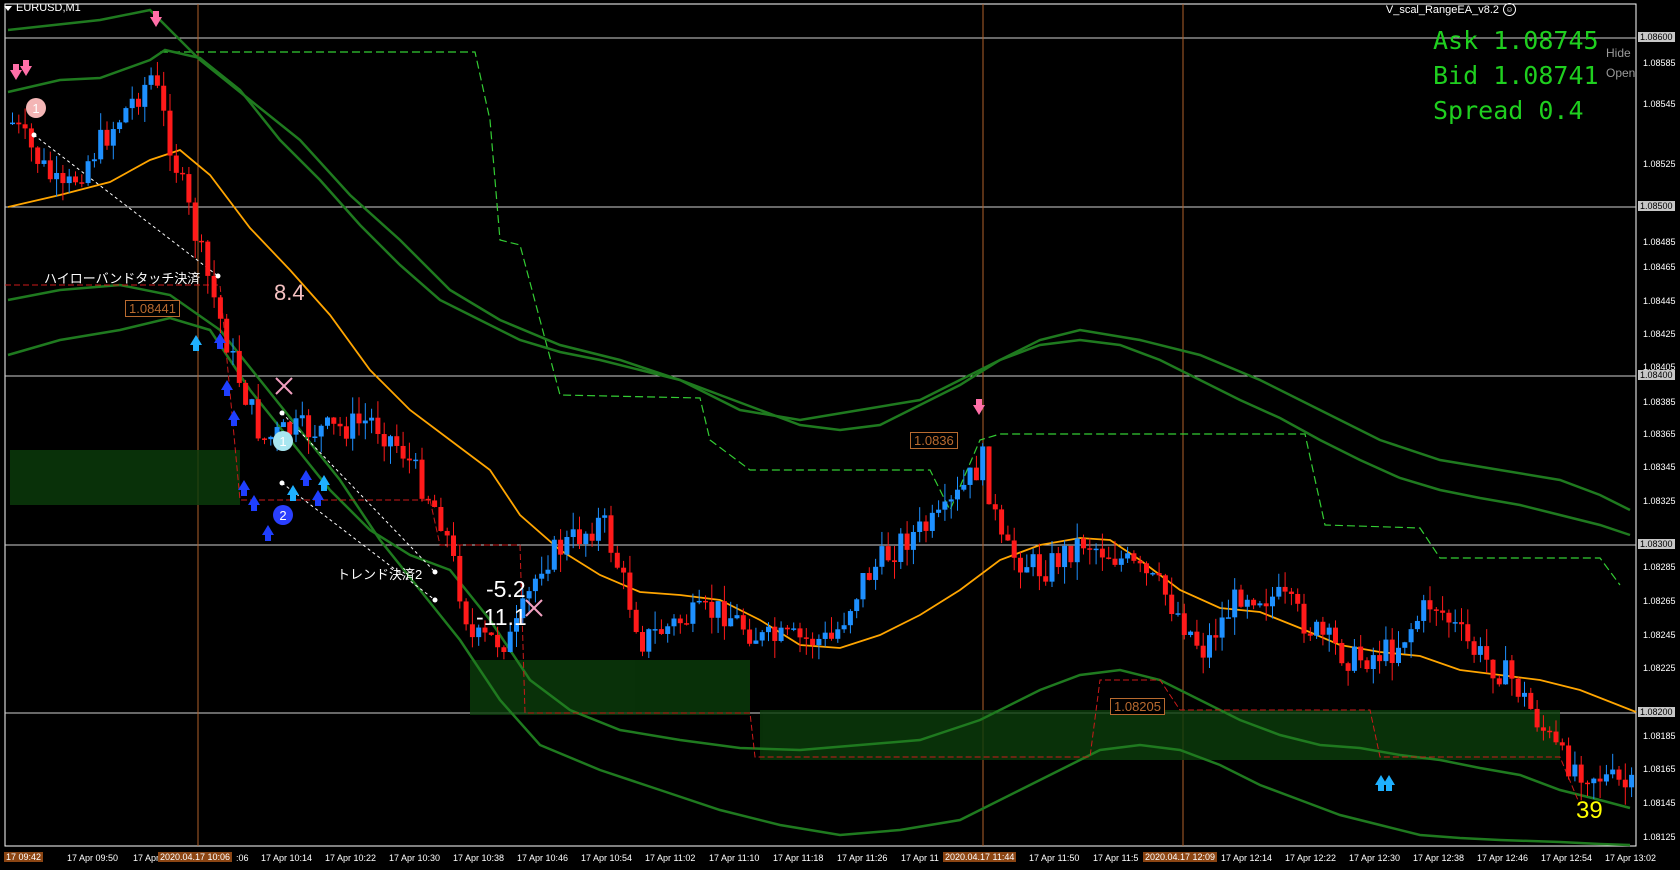 The height and width of the screenshot is (870, 1680). I want to click on time-tick-label: 17 Apr 12:46, so click(1503, 858).